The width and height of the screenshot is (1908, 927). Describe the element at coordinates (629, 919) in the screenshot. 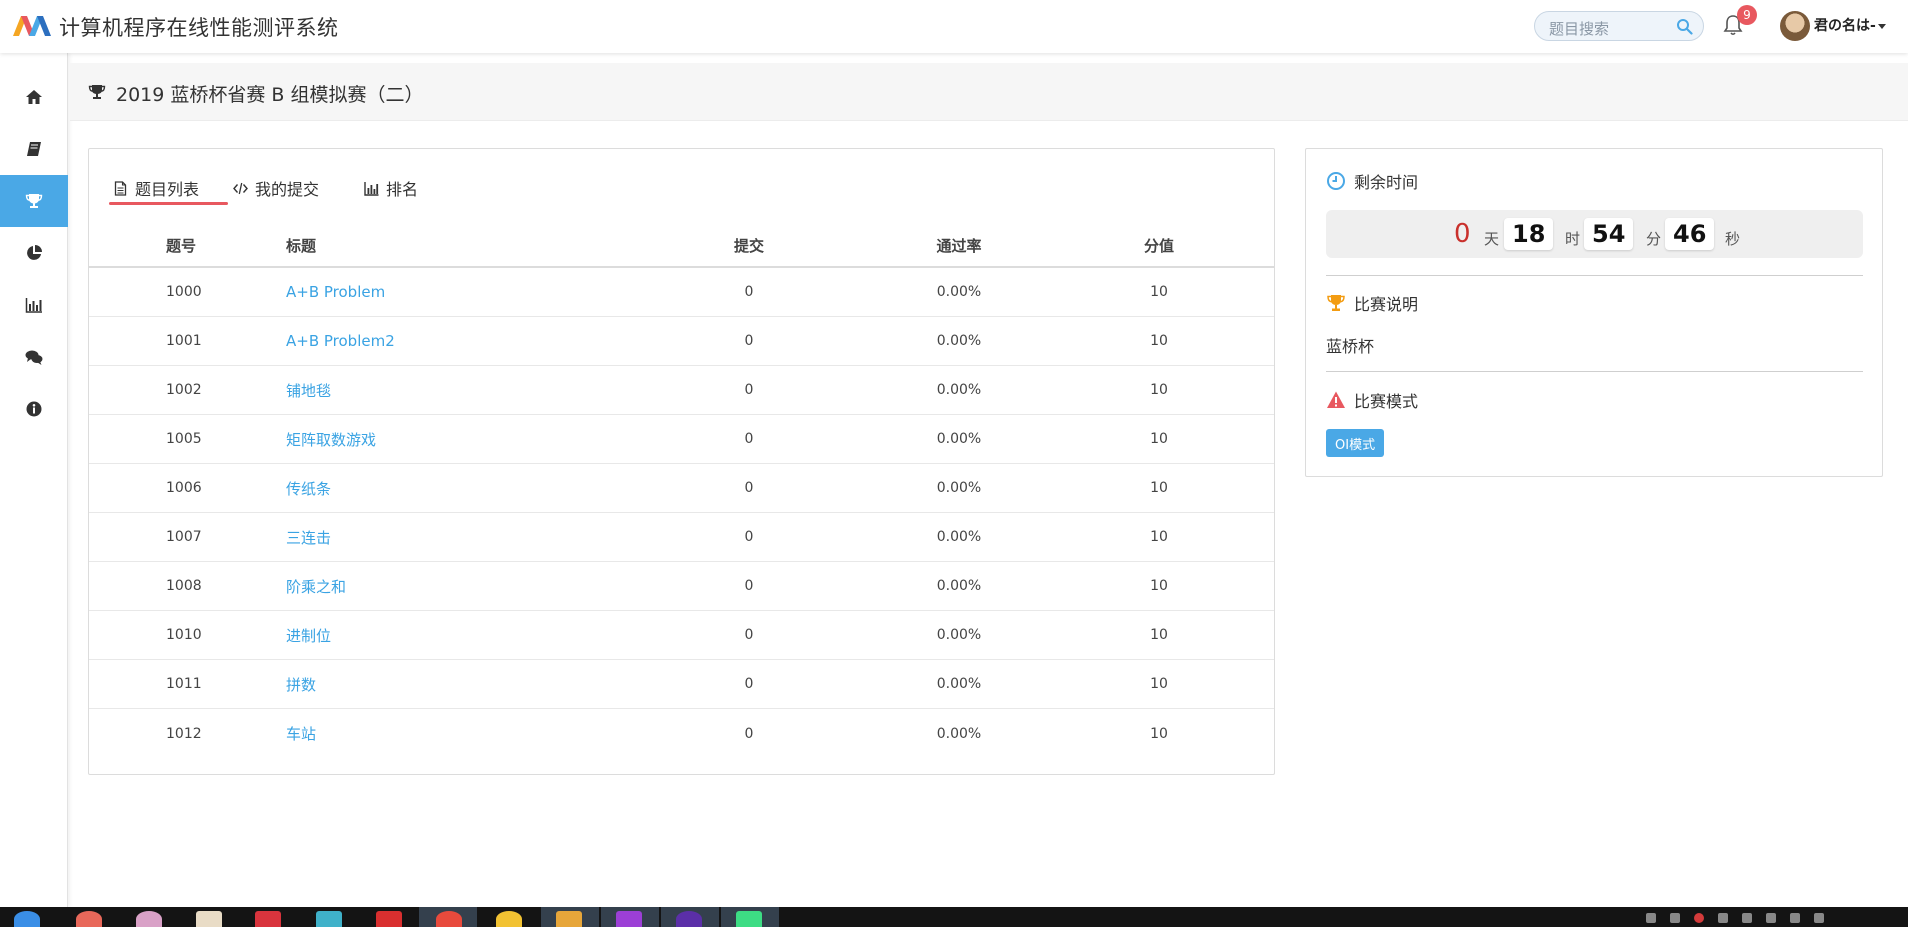

I see `intellij-icon` at that location.